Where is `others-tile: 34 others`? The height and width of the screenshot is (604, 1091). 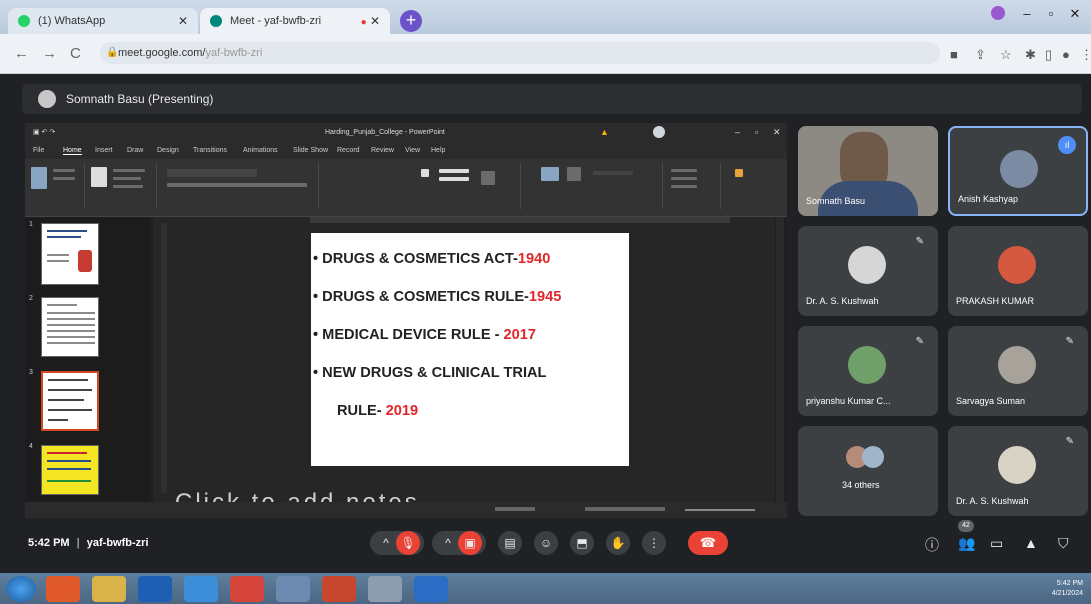 others-tile: 34 others is located at coordinates (868, 471).